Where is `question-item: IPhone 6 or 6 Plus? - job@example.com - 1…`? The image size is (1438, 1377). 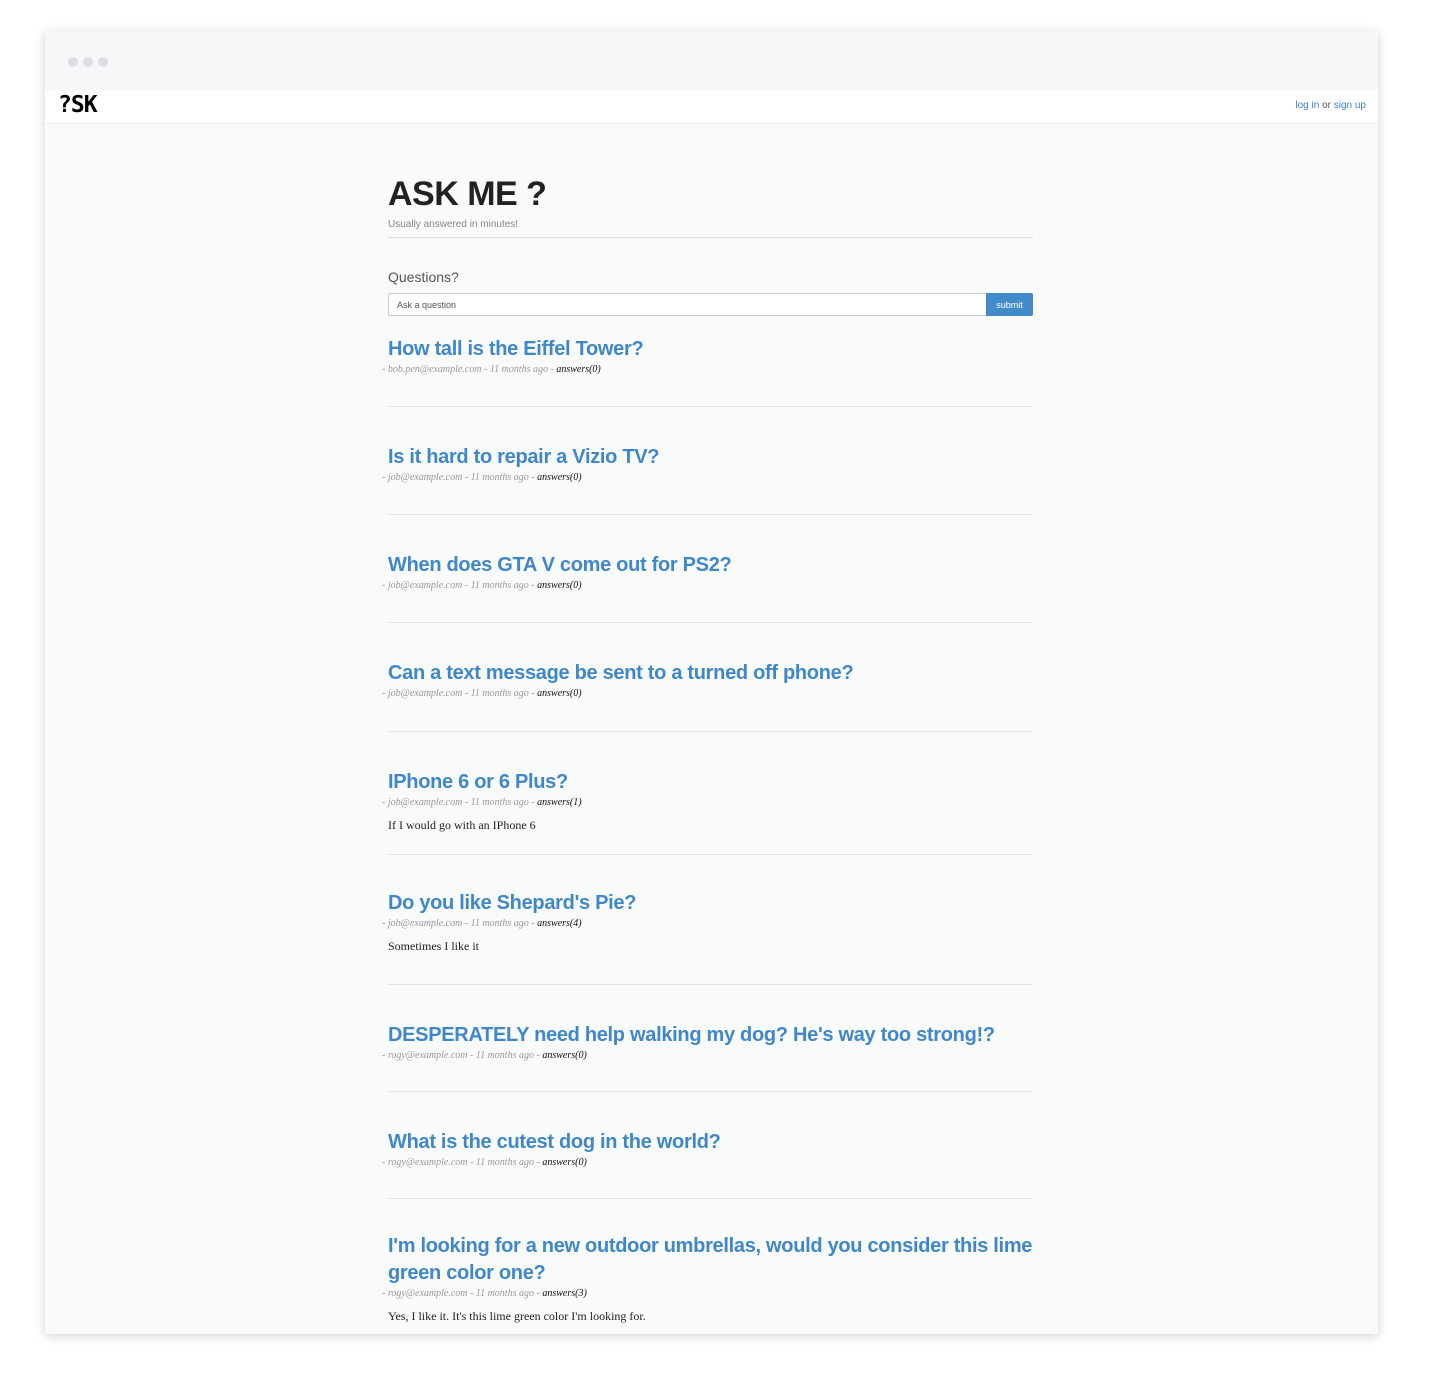
question-item: IPhone 6 or 6 Plus? - job@example.com - 1… is located at coordinates (707, 793).